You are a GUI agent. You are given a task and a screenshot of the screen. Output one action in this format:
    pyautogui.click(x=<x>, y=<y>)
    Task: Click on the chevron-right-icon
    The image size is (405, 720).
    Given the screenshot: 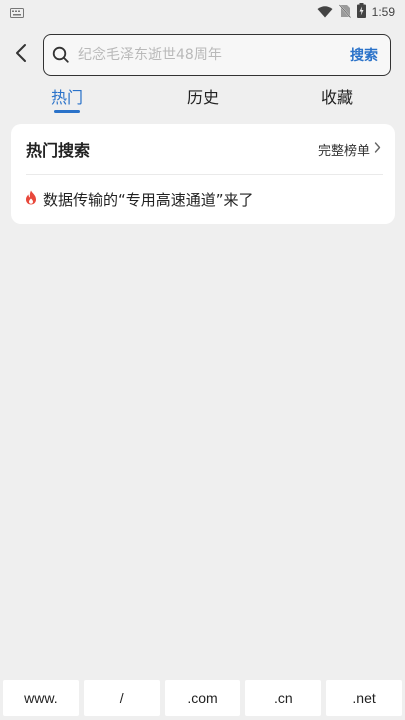 What is the action you would take?
    pyautogui.click(x=377, y=149)
    